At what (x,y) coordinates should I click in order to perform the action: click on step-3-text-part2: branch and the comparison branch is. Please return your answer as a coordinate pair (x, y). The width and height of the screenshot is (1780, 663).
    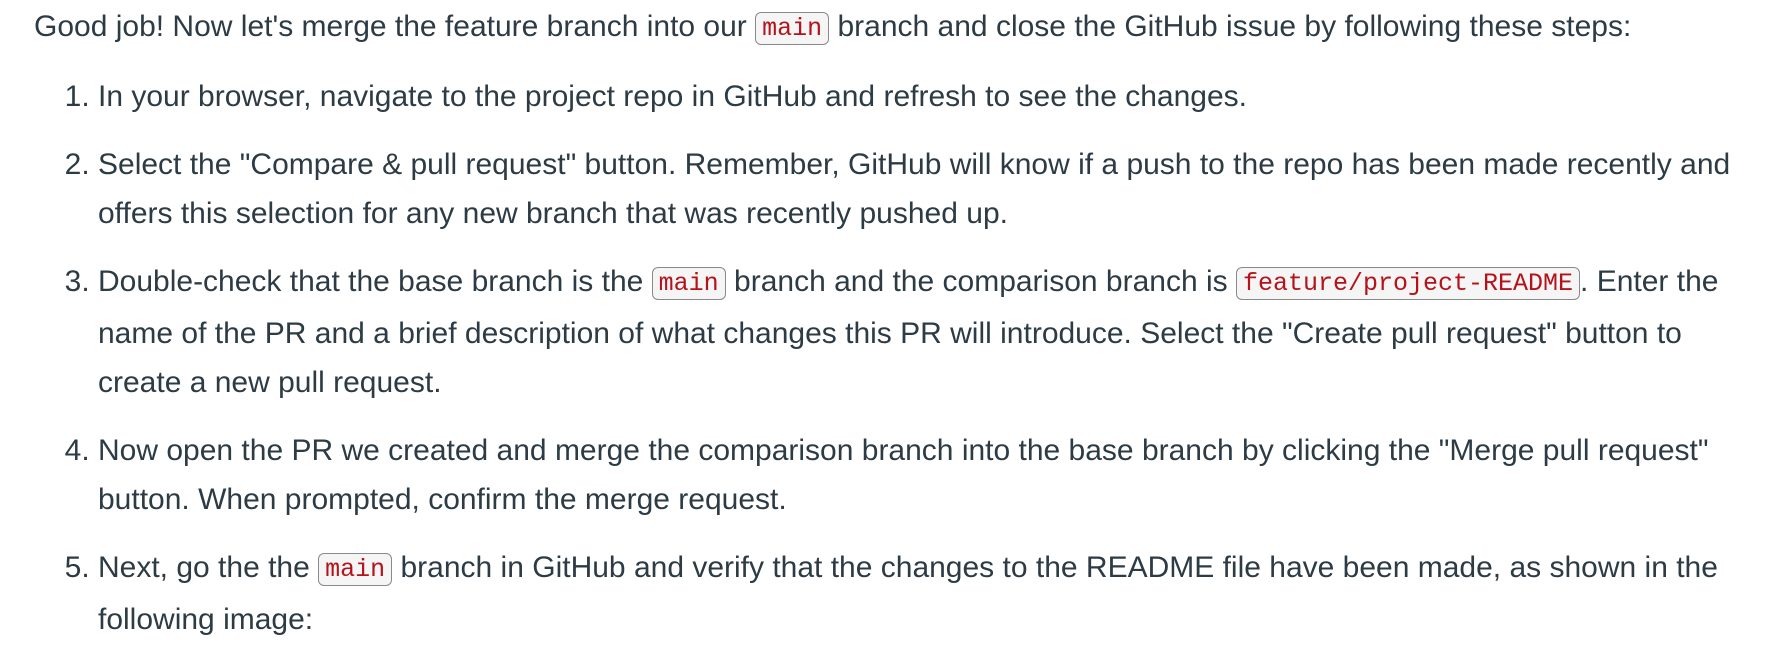
    Looking at the image, I should click on (980, 281).